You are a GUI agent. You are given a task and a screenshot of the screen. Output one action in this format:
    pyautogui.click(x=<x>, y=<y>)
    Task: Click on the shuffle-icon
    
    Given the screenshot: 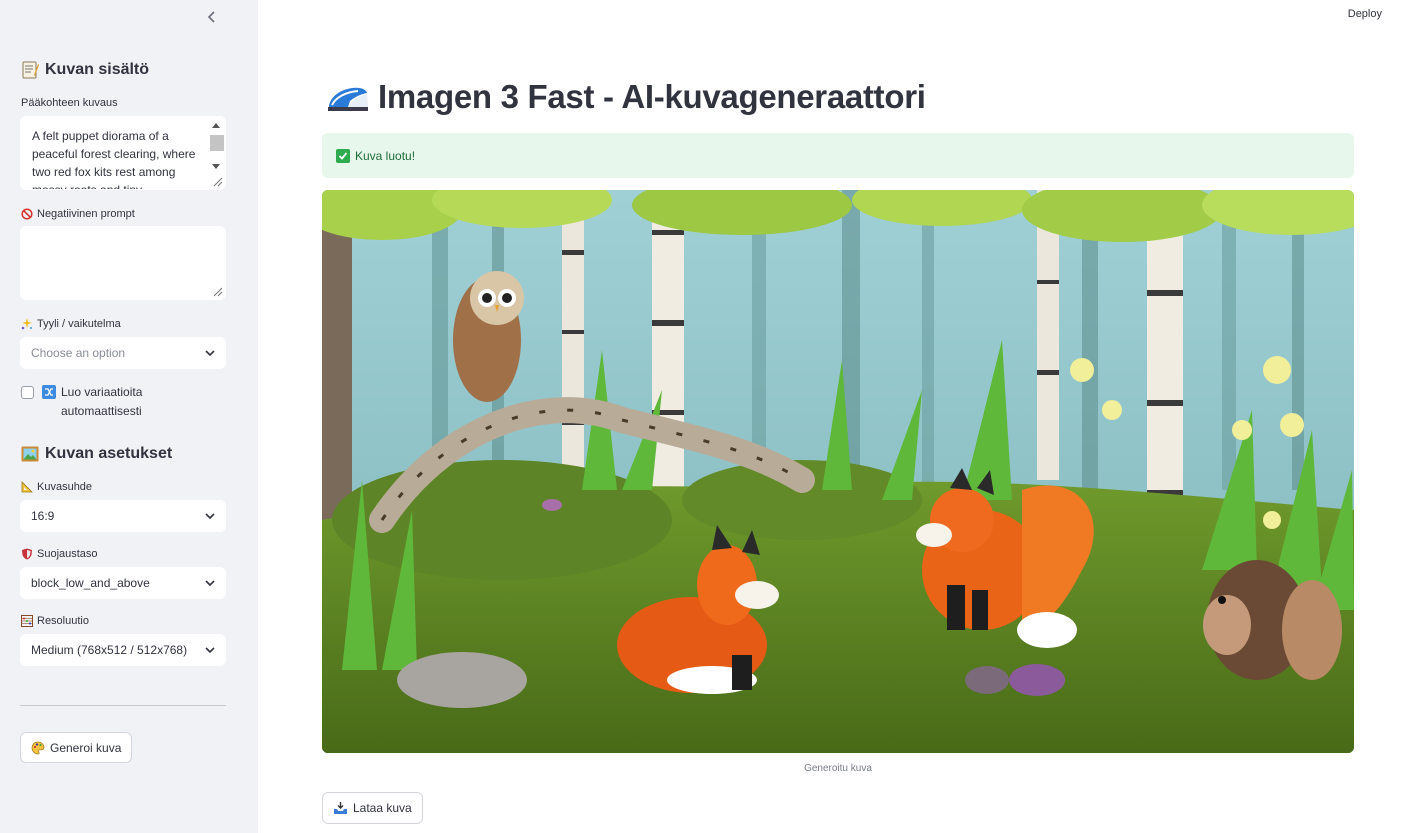 What is the action you would take?
    pyautogui.click(x=49, y=392)
    